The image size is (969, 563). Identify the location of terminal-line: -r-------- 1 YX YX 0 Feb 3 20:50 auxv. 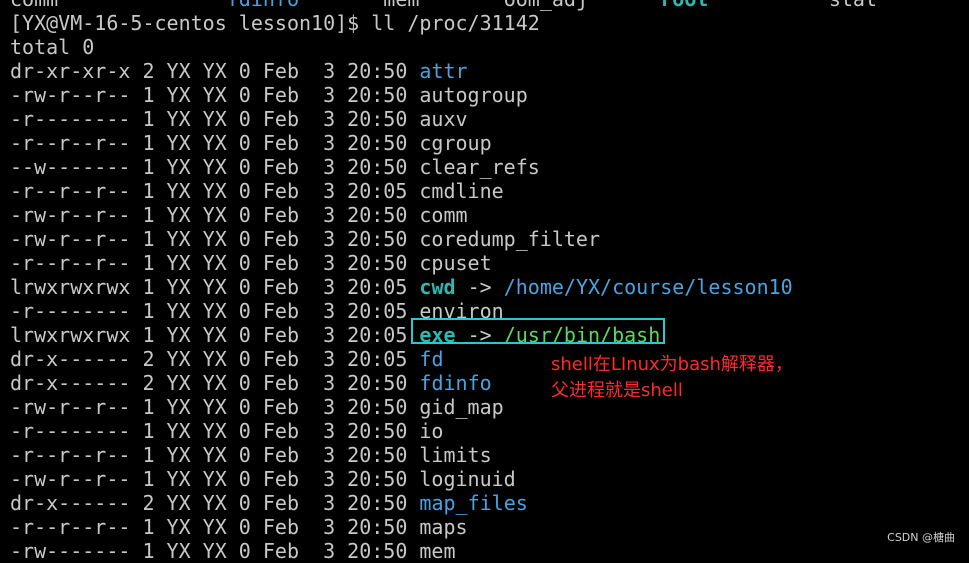
(489, 119).